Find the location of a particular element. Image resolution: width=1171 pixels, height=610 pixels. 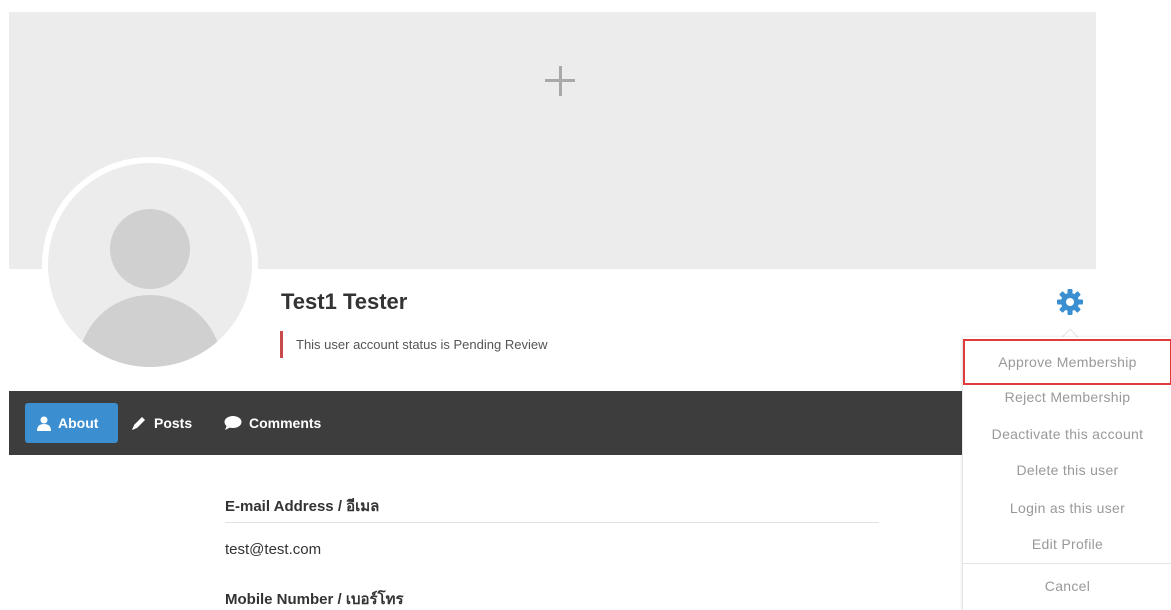

tab-comments-label: Comments is located at coordinates (285, 423).